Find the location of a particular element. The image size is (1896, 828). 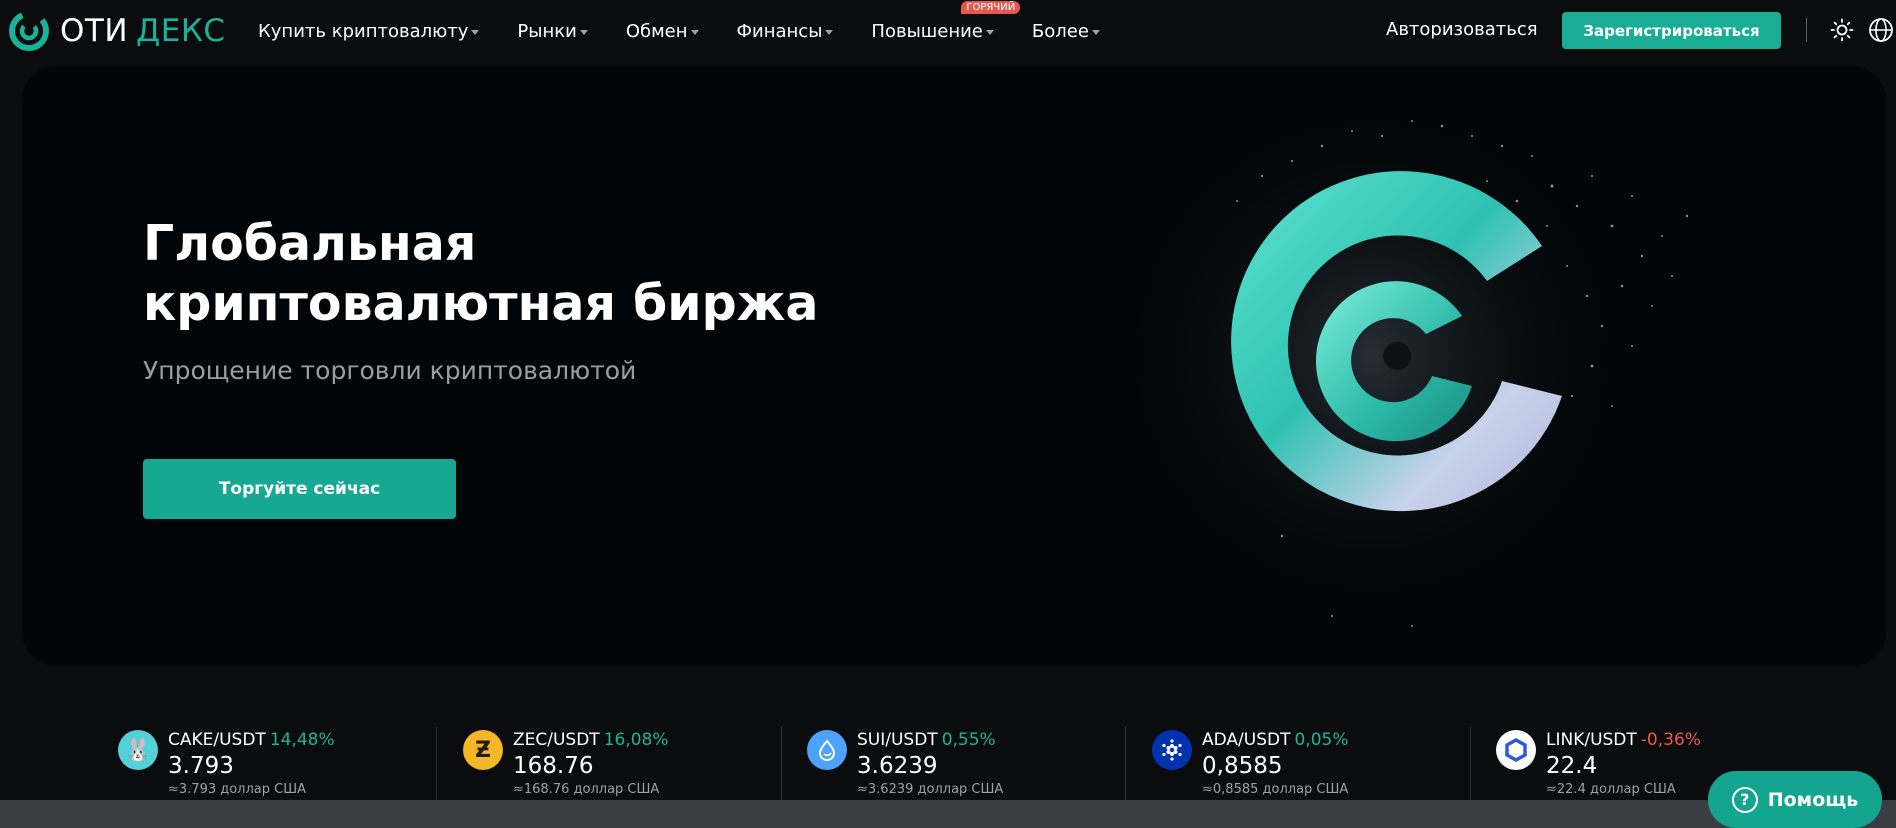

pair-change: 14,48% is located at coordinates (302, 740).